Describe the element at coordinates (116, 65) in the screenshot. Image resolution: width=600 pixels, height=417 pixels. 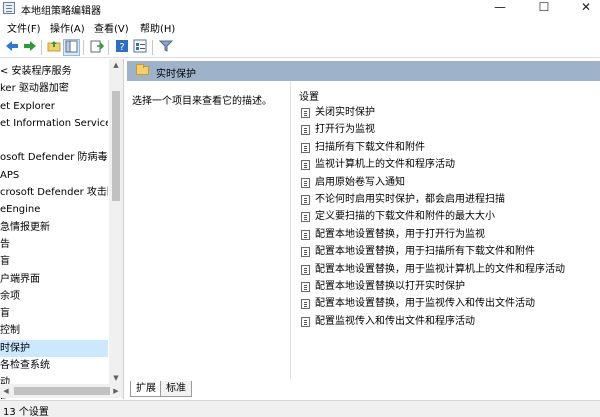
I see `scroll-up-icon: ▲` at that location.